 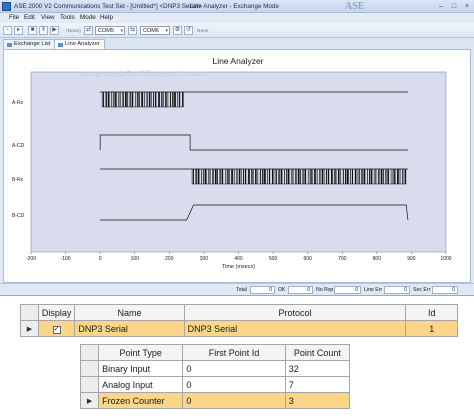 What do you see at coordinates (445, 259) in the screenshot?
I see `x-tick-label: 1000` at bounding box center [445, 259].